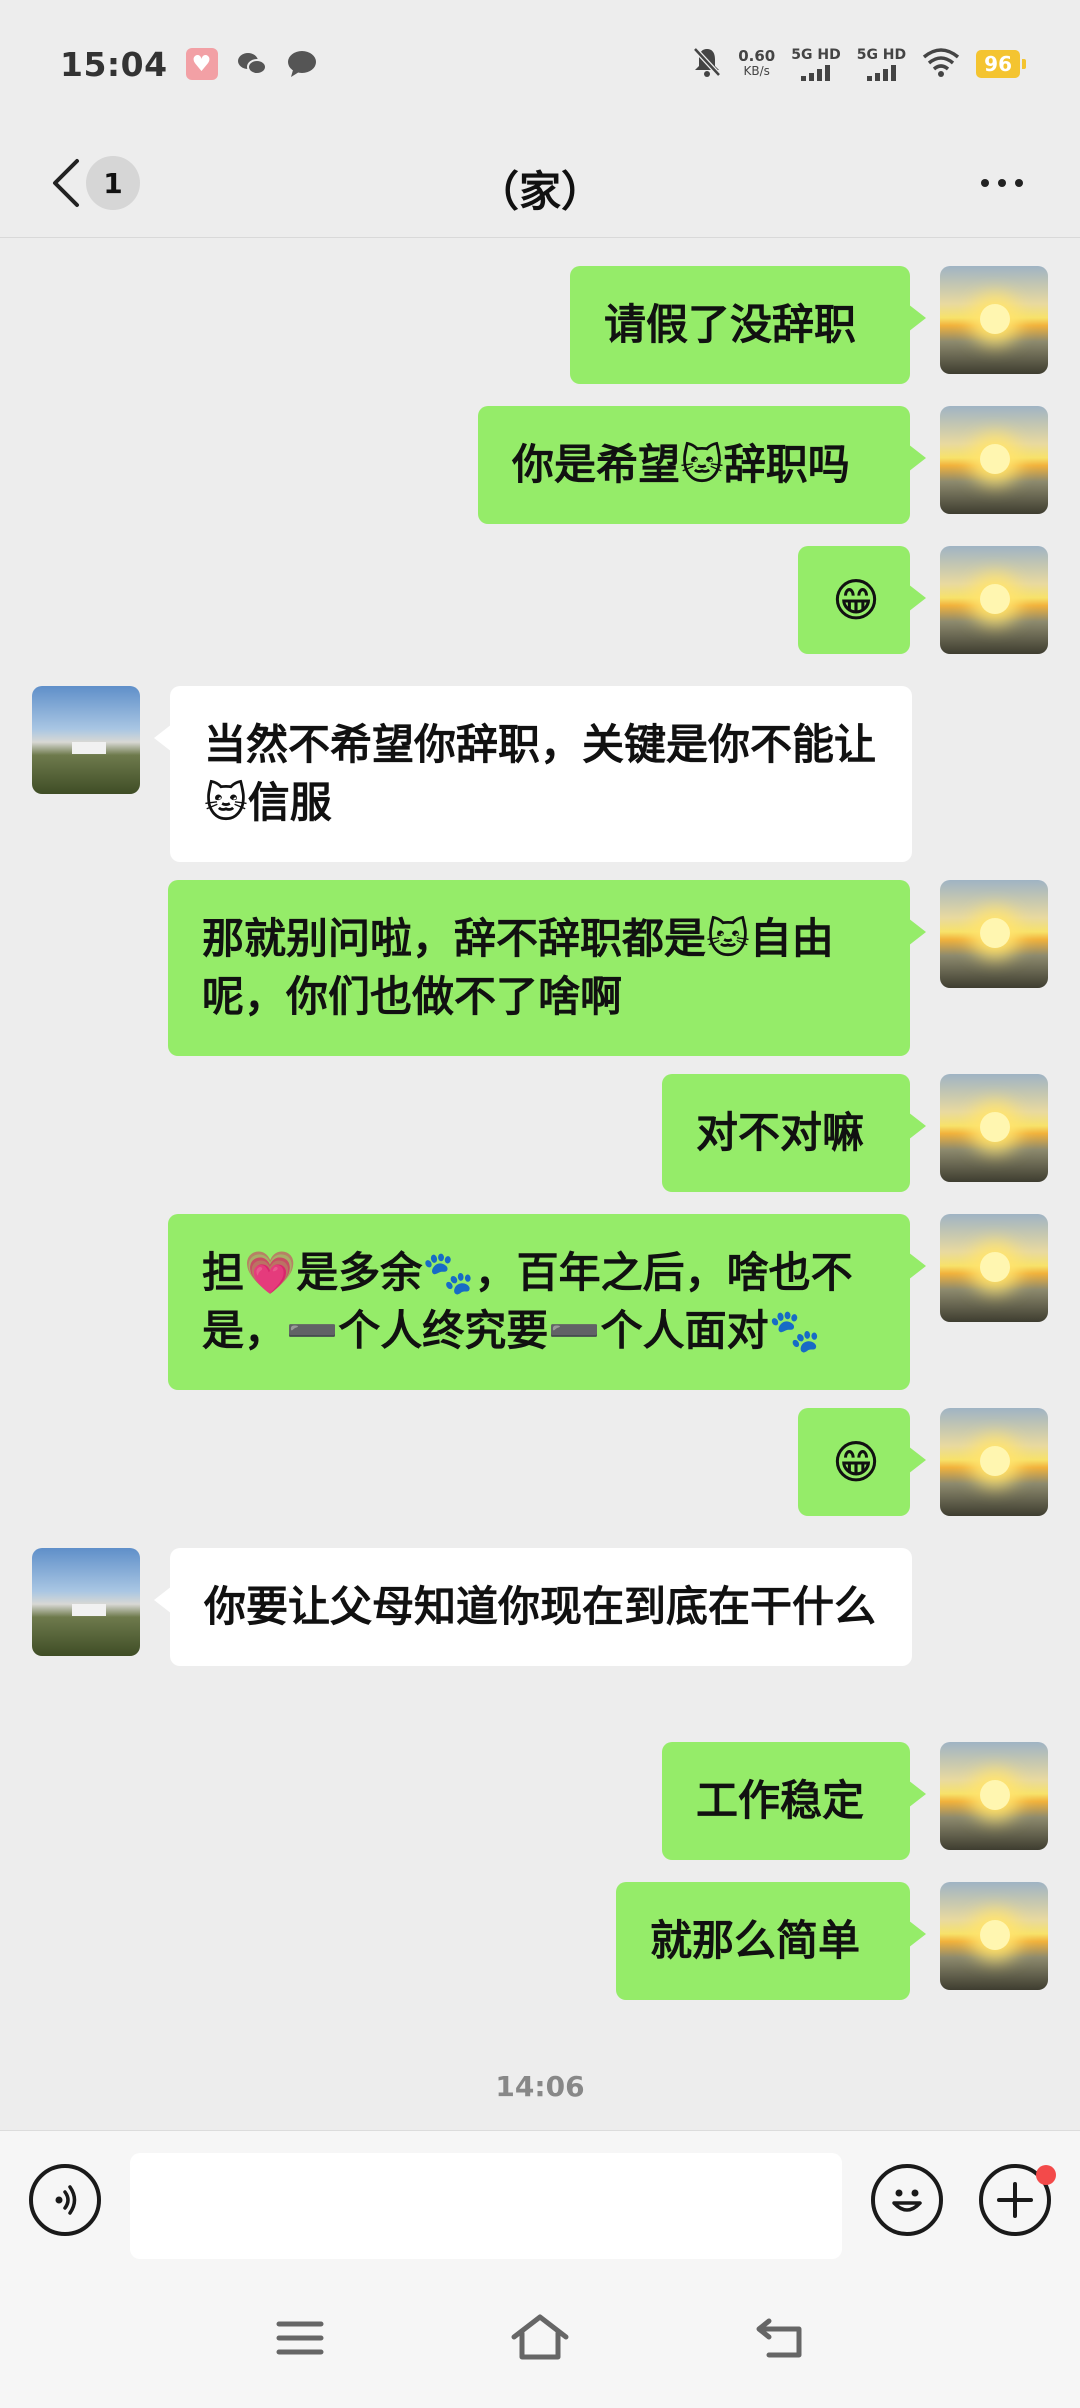 The height and width of the screenshot is (2408, 1080). I want to click on wechat-icon, so click(252, 64).